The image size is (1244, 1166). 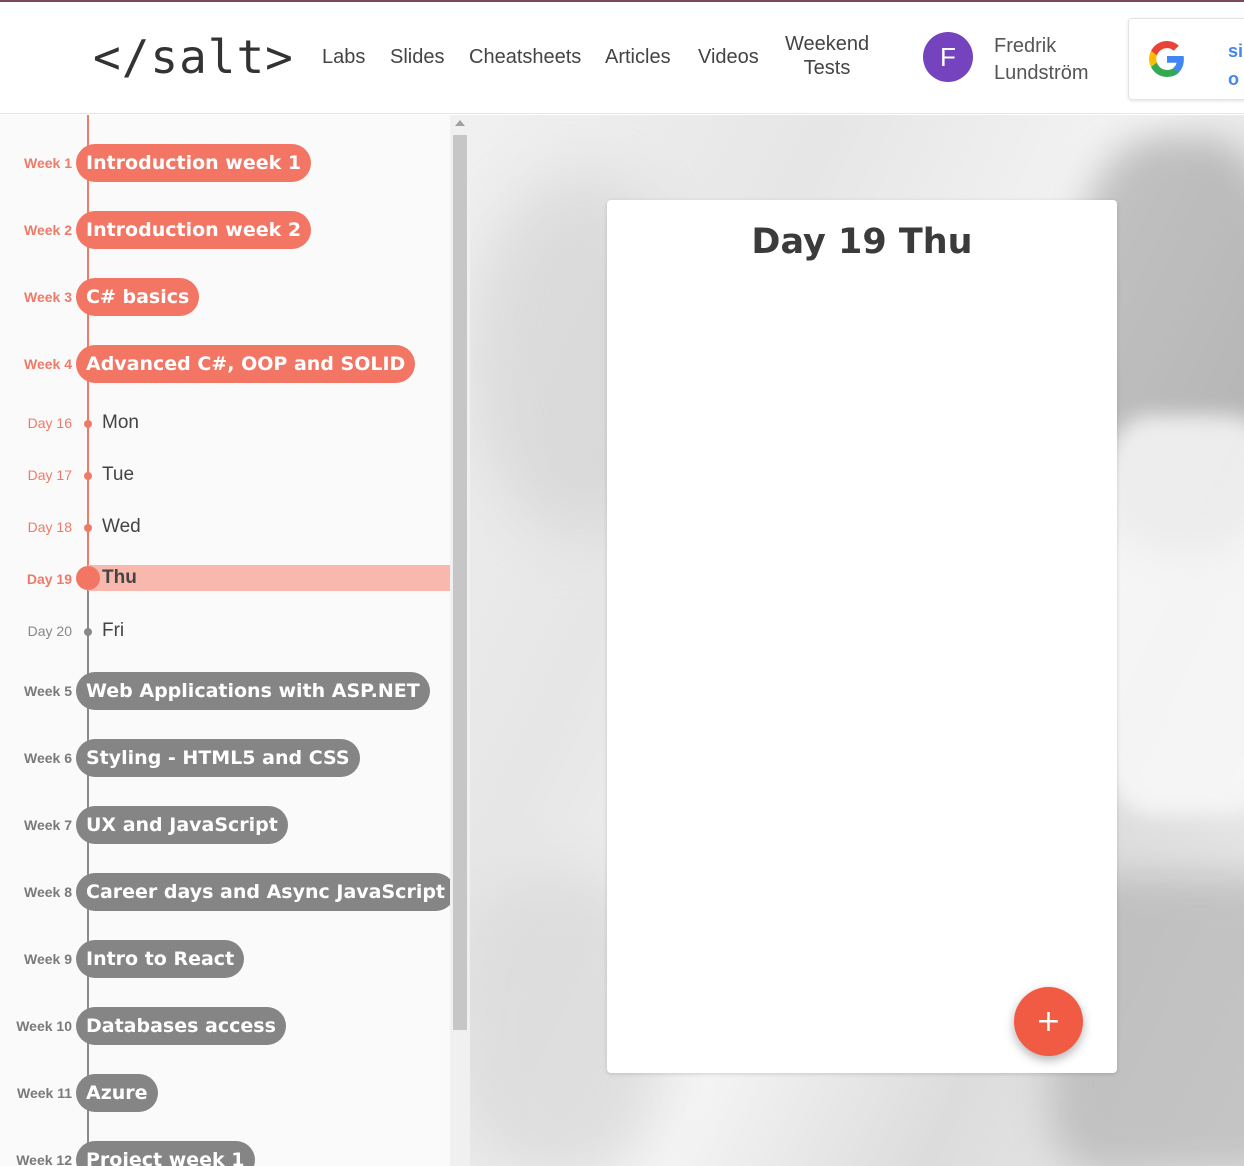 What do you see at coordinates (49, 475) in the screenshot?
I see `day-label: Day 17` at bounding box center [49, 475].